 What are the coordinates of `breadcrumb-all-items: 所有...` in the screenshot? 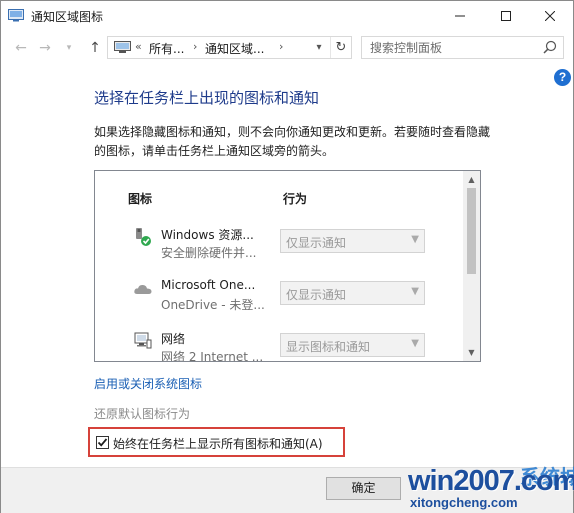 It's located at (166, 48).